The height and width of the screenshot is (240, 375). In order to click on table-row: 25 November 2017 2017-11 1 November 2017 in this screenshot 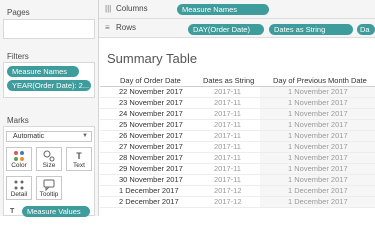, I will do `click(237, 125)`.